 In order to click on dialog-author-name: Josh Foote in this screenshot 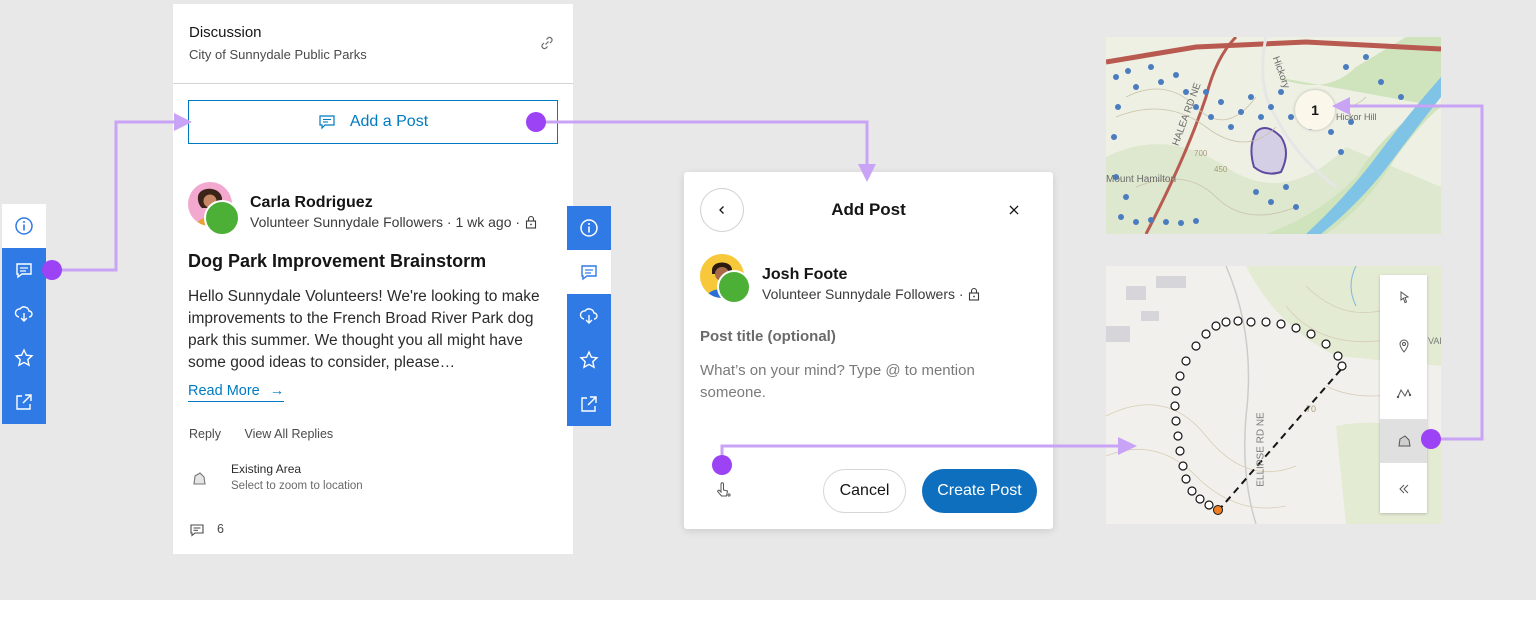, I will do `click(805, 274)`.